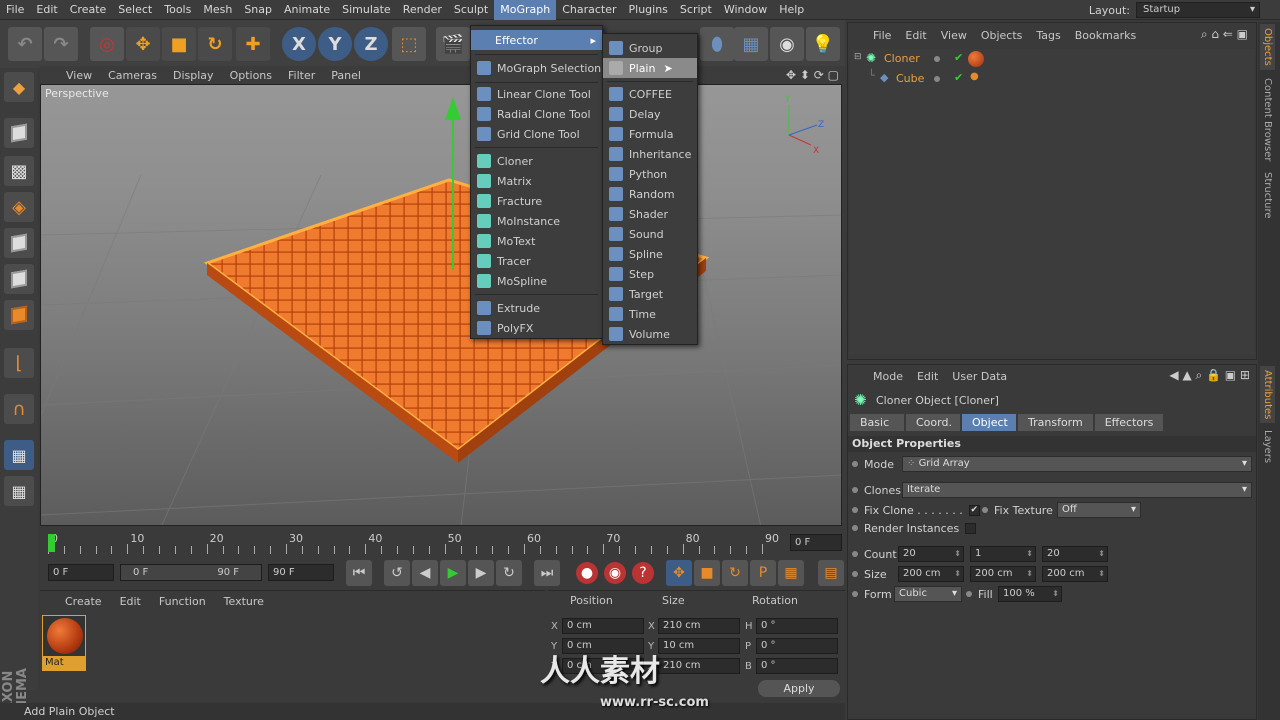 The image size is (1280, 720). What do you see at coordinates (107, 44) in the screenshot?
I see `live-select-icon: ◎` at bounding box center [107, 44].